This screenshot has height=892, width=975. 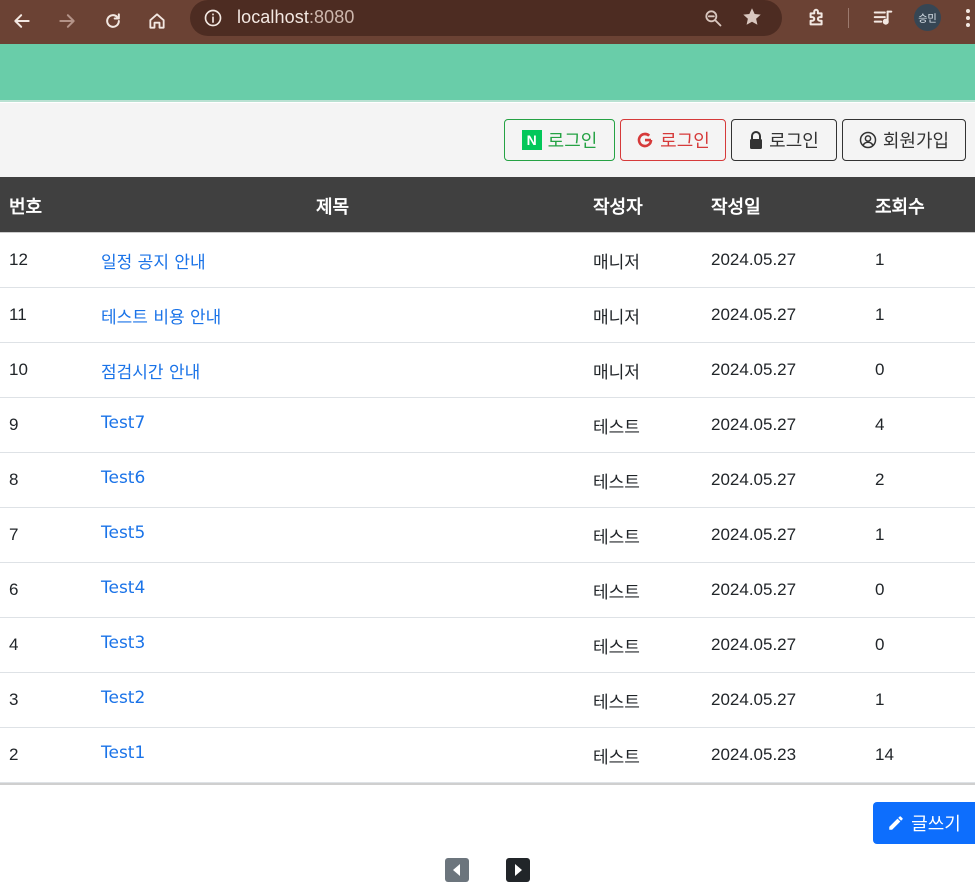 I want to click on naver-login-label: 로그인, so click(x=572, y=141).